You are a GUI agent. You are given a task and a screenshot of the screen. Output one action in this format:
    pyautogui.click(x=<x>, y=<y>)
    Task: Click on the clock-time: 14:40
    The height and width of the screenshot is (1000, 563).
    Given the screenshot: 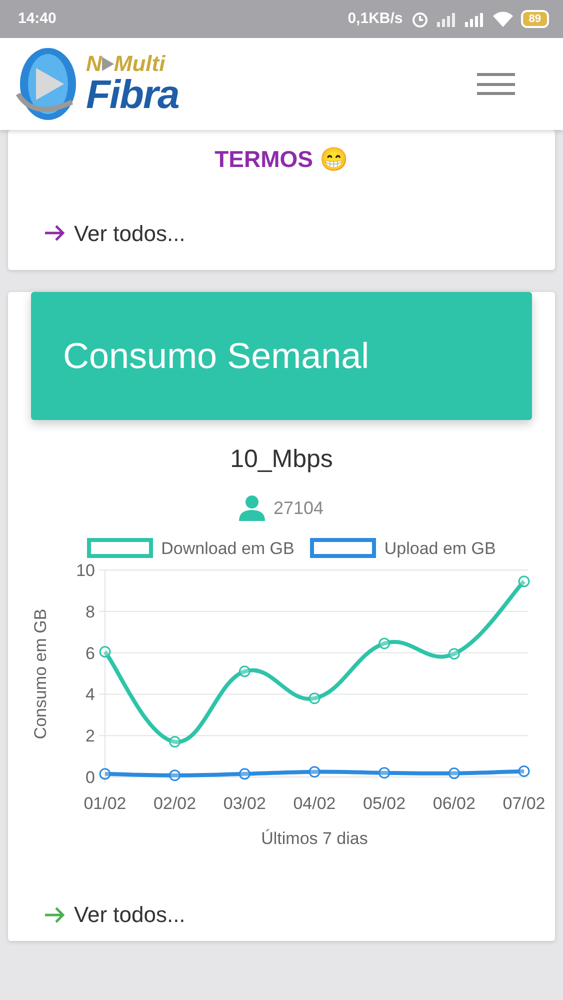 What is the action you would take?
    pyautogui.click(x=37, y=18)
    